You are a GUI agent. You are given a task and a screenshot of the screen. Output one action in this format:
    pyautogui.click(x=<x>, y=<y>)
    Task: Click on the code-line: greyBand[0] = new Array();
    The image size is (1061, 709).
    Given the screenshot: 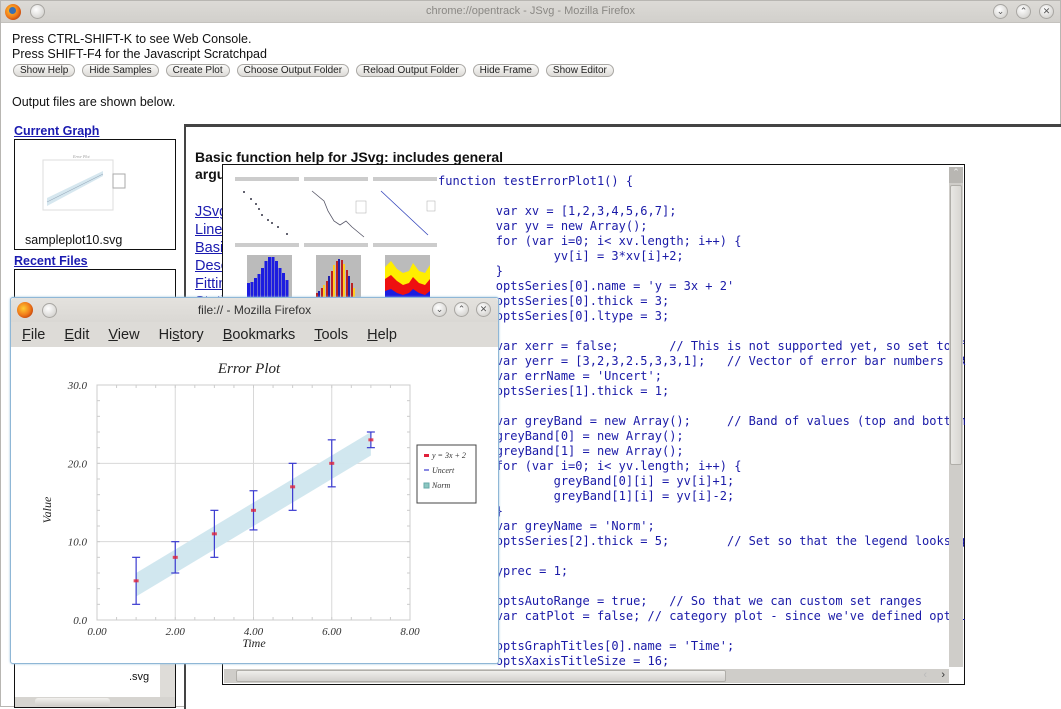 What is the action you would take?
    pyautogui.click(x=561, y=436)
    